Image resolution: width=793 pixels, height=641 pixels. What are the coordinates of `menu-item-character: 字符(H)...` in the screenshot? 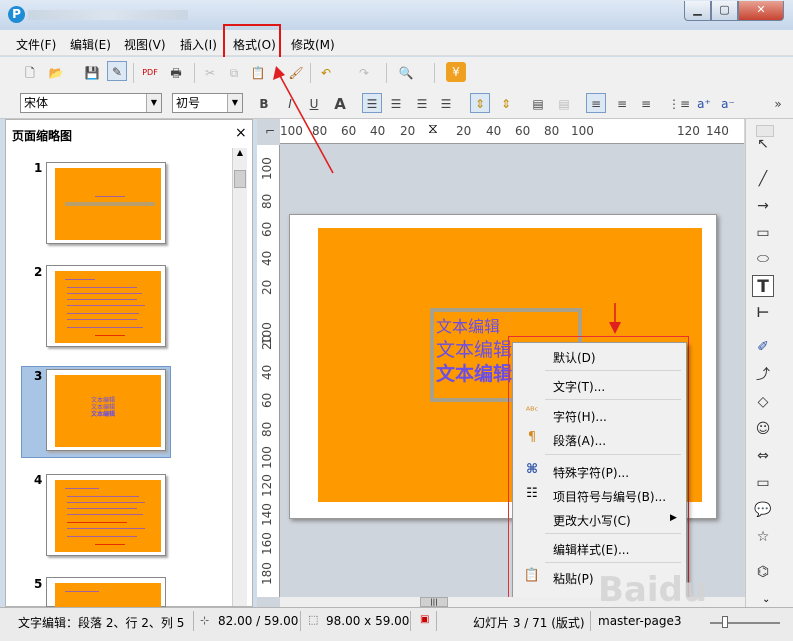 It's located at (580, 416).